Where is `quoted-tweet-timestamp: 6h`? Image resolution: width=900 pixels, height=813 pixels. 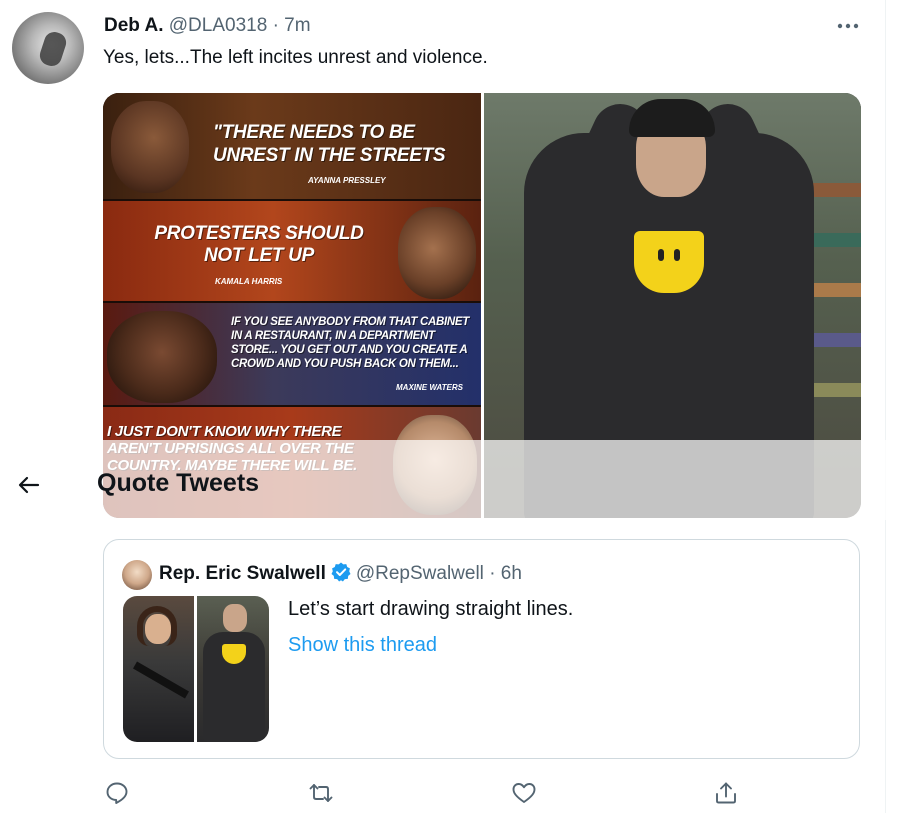 quoted-tweet-timestamp: 6h is located at coordinates (511, 573).